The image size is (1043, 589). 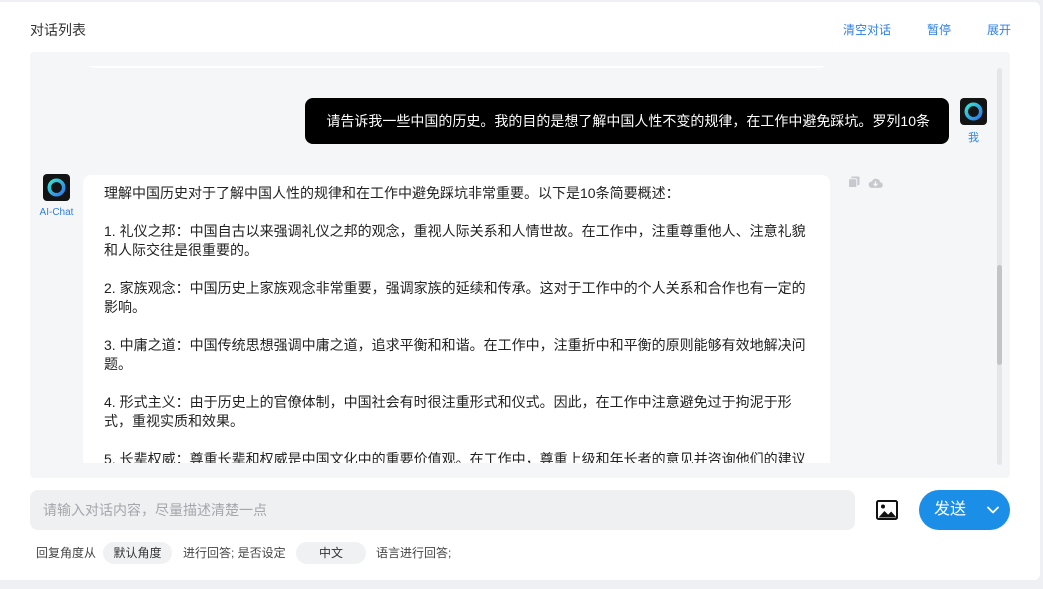 I want to click on ai-name-label: AI-Chat, so click(x=56, y=212).